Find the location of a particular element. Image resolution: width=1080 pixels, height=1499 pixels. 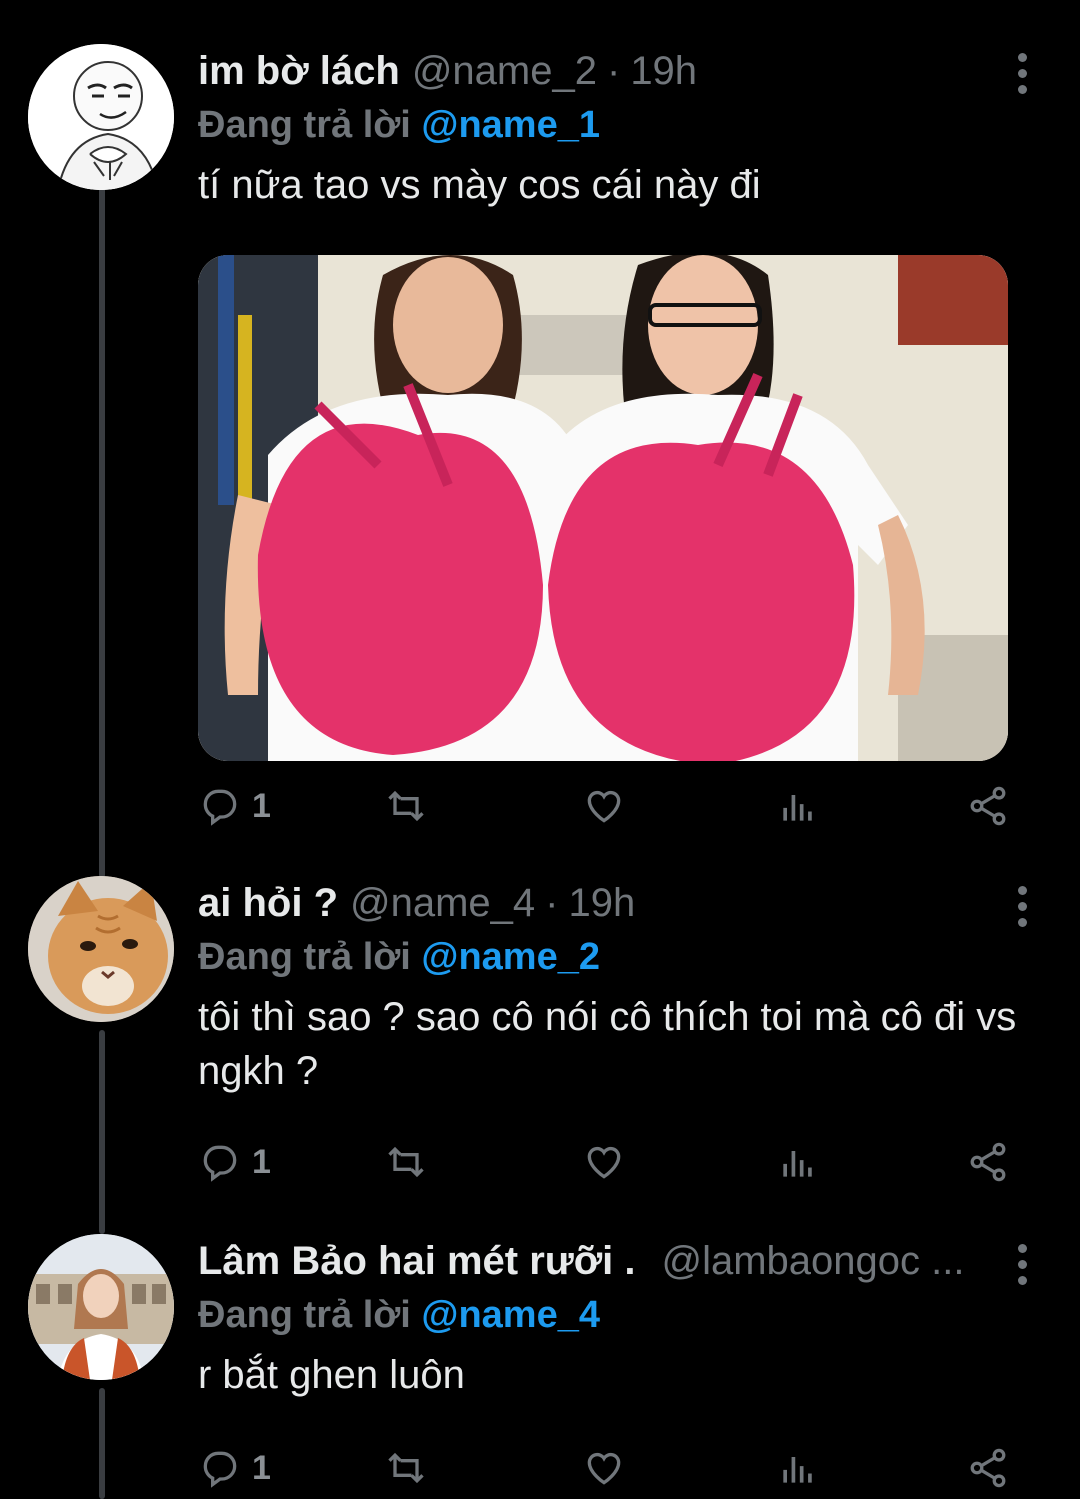

cat-face-icon is located at coordinates (101, 949).